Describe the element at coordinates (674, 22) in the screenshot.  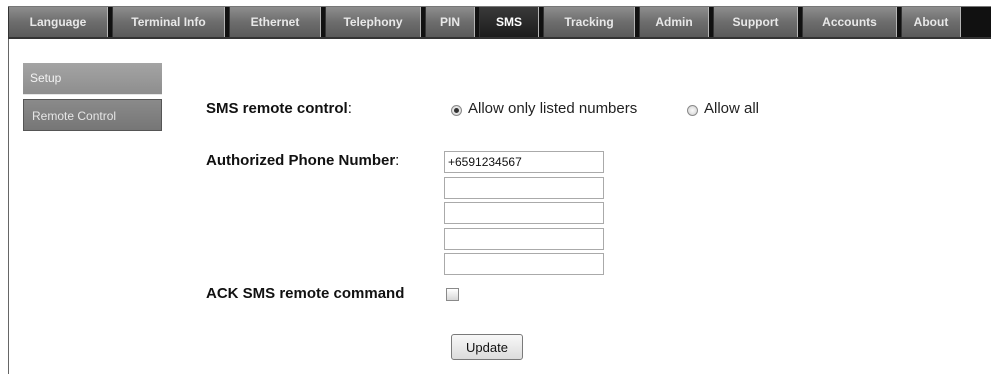
I see `tab-admin: Admin` at that location.